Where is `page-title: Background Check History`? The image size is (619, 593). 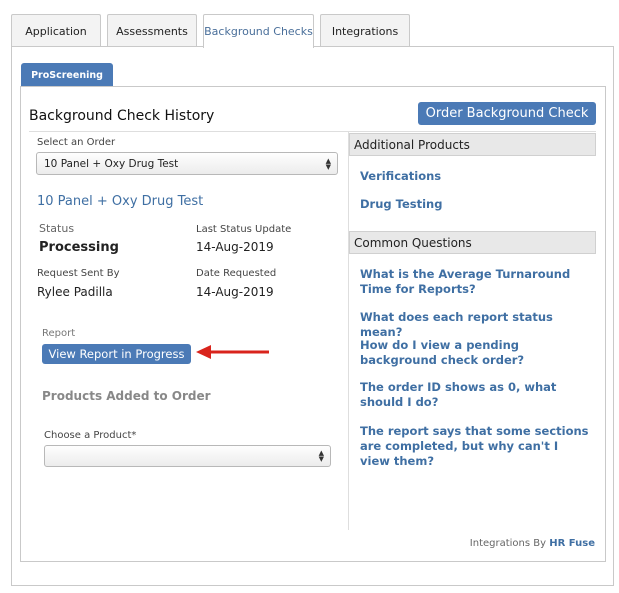
page-title: Background Check History is located at coordinates (122, 116).